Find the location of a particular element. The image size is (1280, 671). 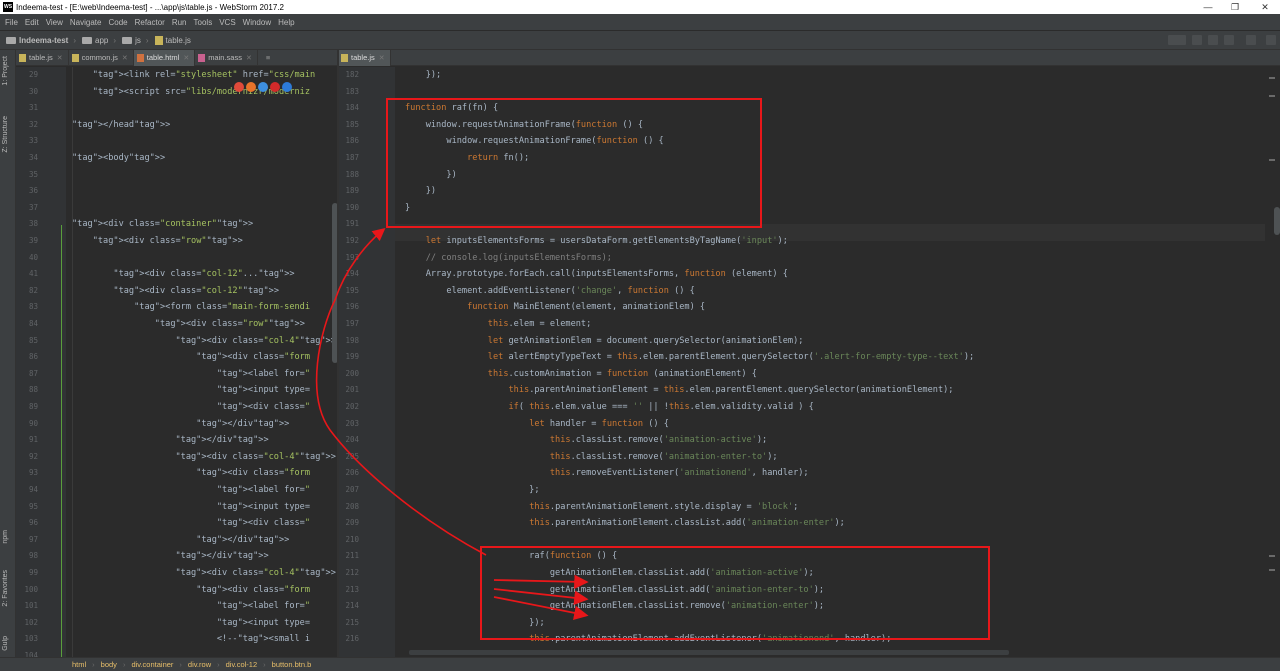

maximize-button: ❐ is located at coordinates (1235, 7).